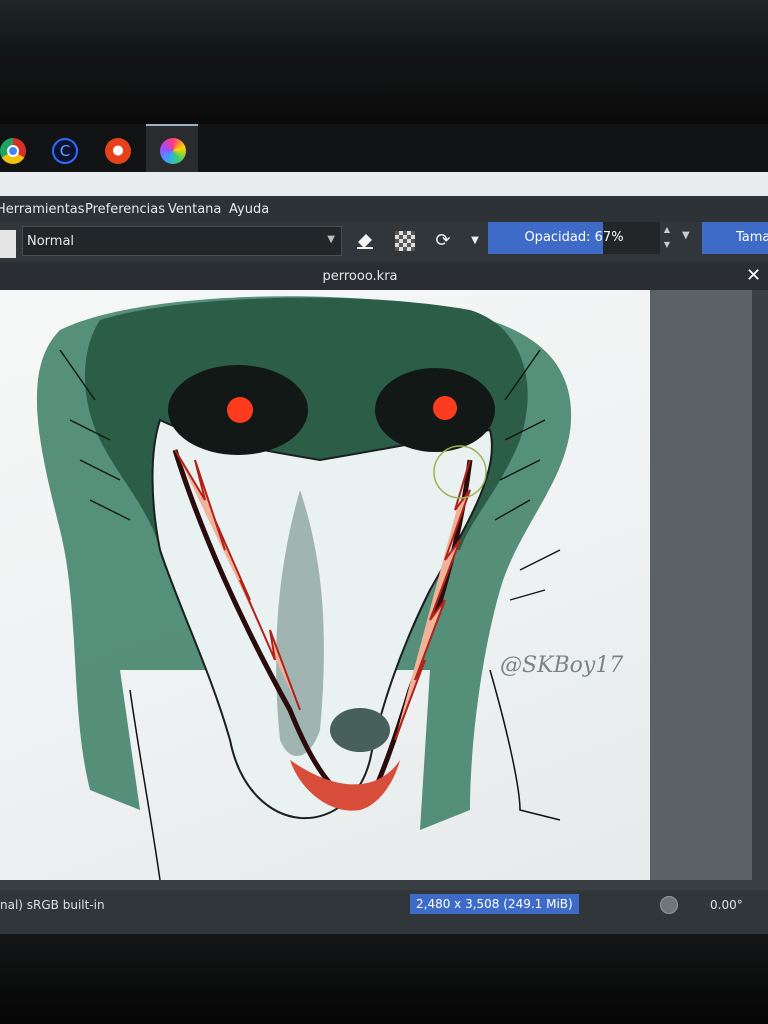 The height and width of the screenshot is (1024, 768). What do you see at coordinates (249, 209) in the screenshot?
I see `menu-help: Ayuda` at bounding box center [249, 209].